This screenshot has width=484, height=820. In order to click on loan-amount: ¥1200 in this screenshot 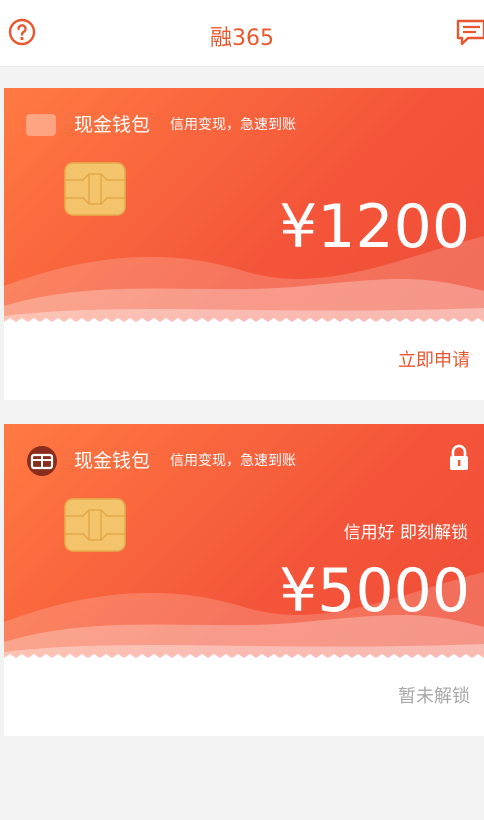, I will do `click(374, 227)`.